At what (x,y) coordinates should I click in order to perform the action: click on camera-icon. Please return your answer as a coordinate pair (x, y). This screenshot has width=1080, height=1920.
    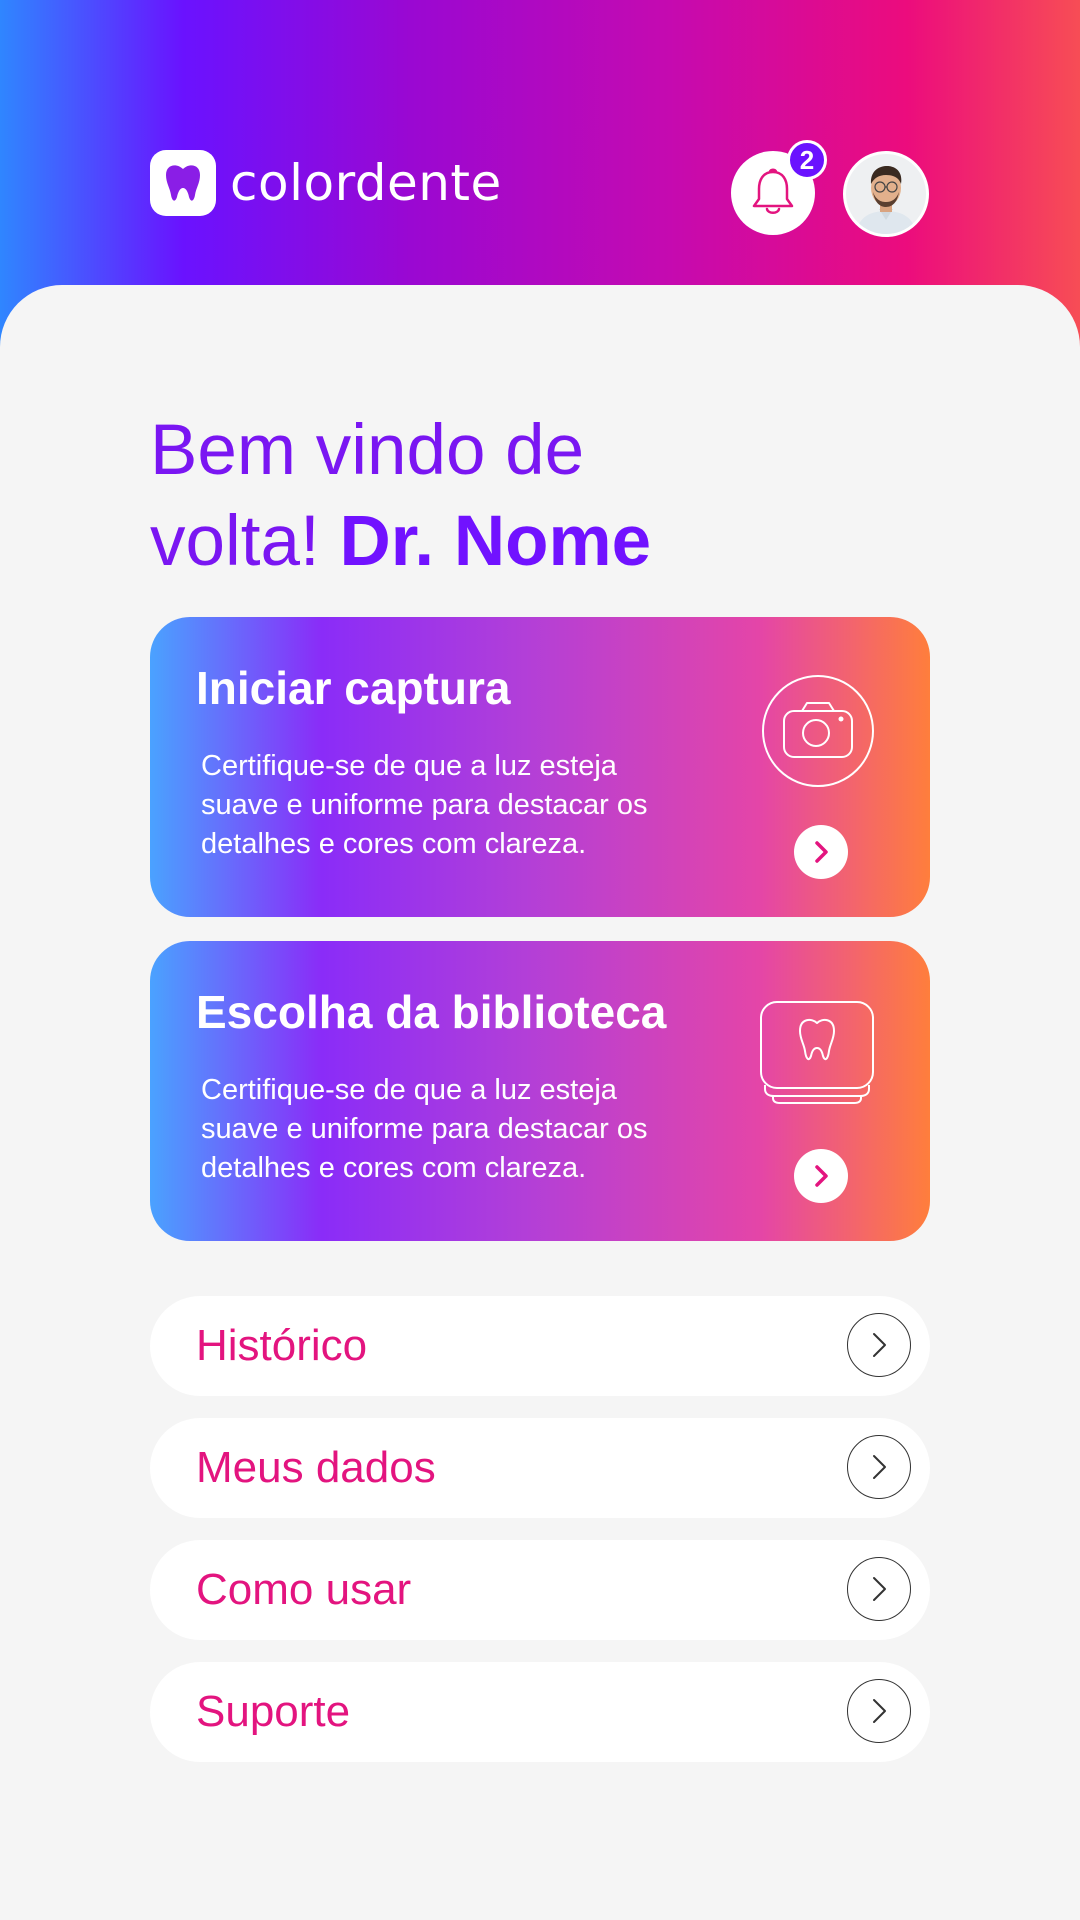
    Looking at the image, I should click on (818, 733).